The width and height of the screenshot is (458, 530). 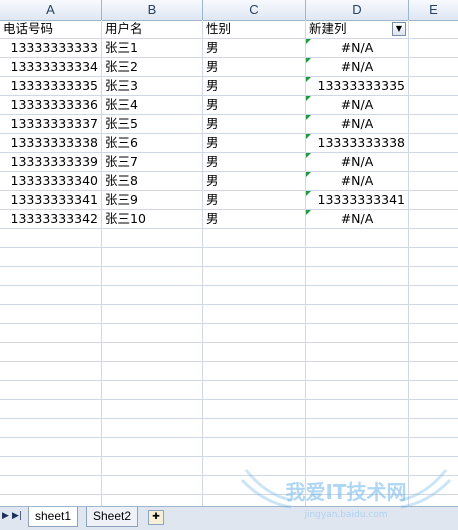 What do you see at coordinates (357, 200) in the screenshot?
I see `cell-d: 13333333341` at bounding box center [357, 200].